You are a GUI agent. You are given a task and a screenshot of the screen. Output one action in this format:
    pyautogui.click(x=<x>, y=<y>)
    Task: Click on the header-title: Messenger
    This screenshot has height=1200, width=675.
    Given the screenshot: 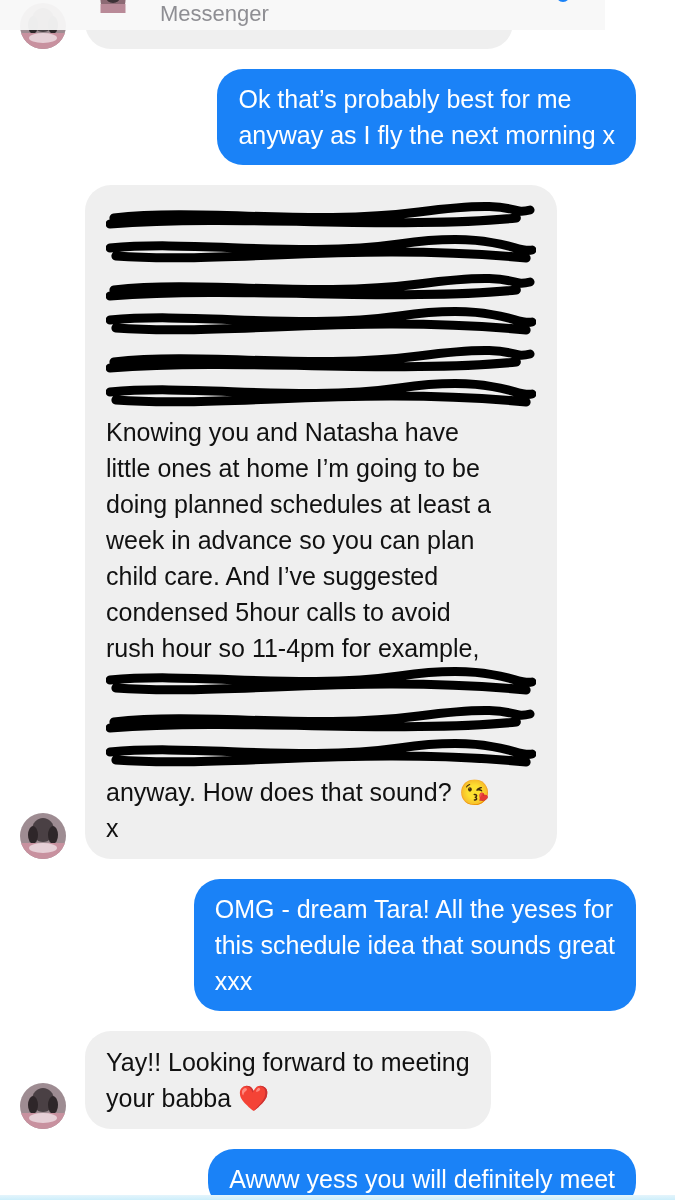 What is the action you would take?
    pyautogui.click(x=214, y=14)
    